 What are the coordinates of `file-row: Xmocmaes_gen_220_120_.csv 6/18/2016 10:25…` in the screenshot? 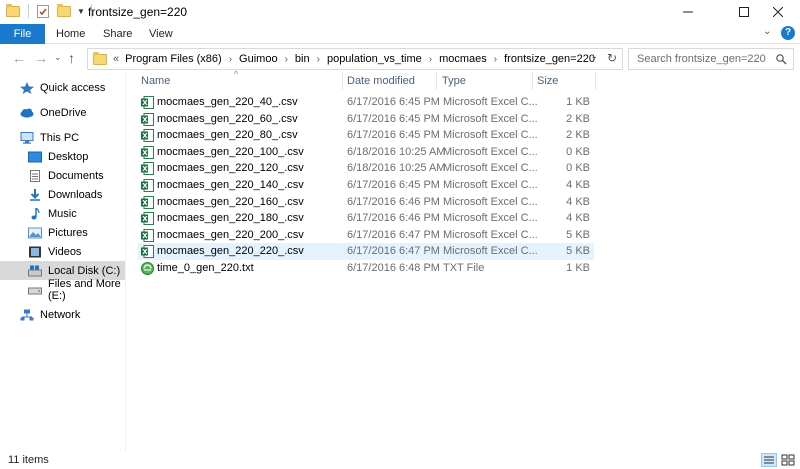 It's located at (366, 168).